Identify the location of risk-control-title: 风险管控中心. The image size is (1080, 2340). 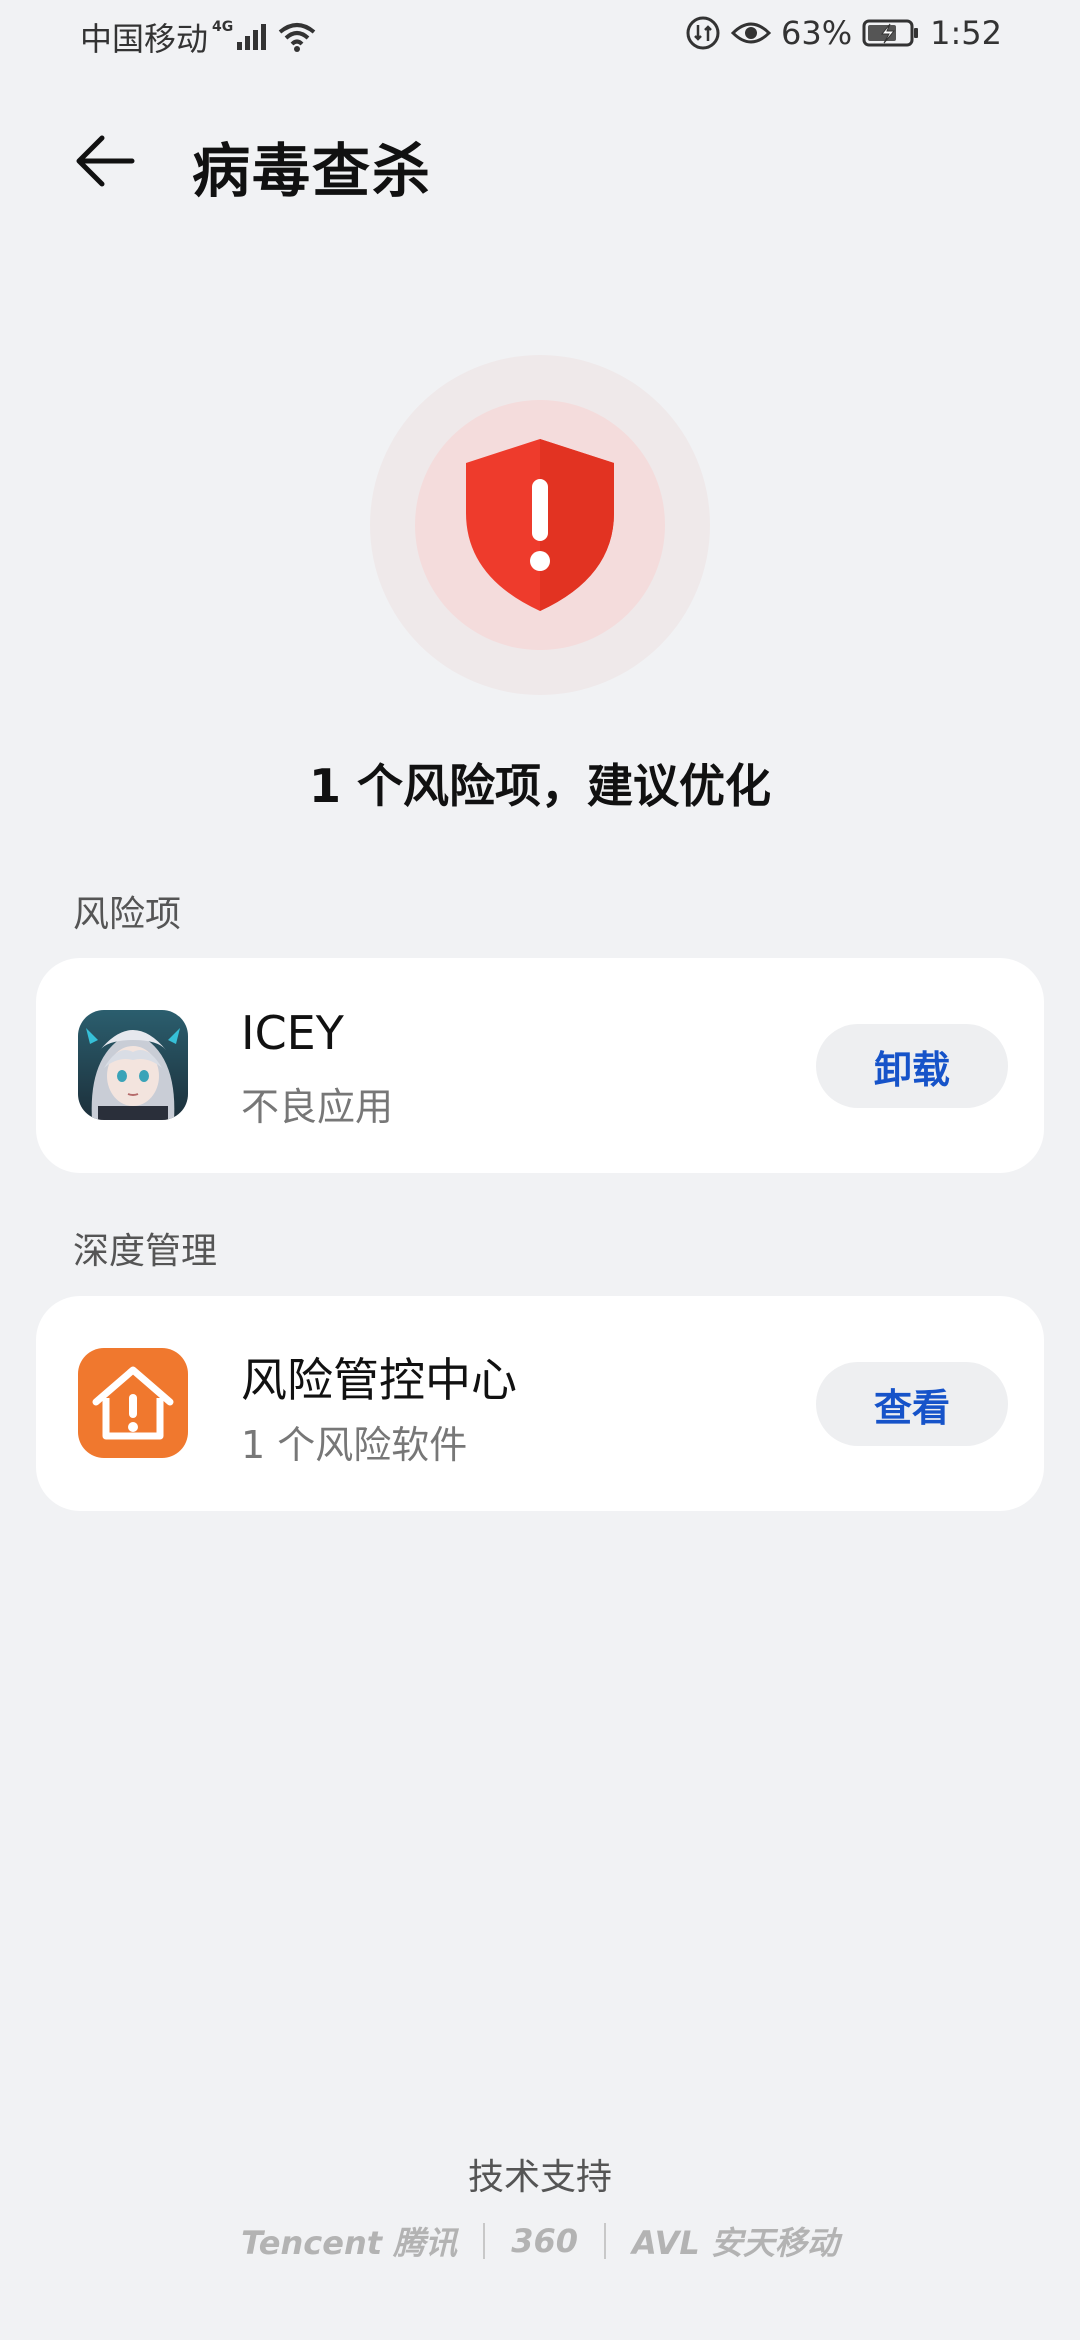
(379, 1380).